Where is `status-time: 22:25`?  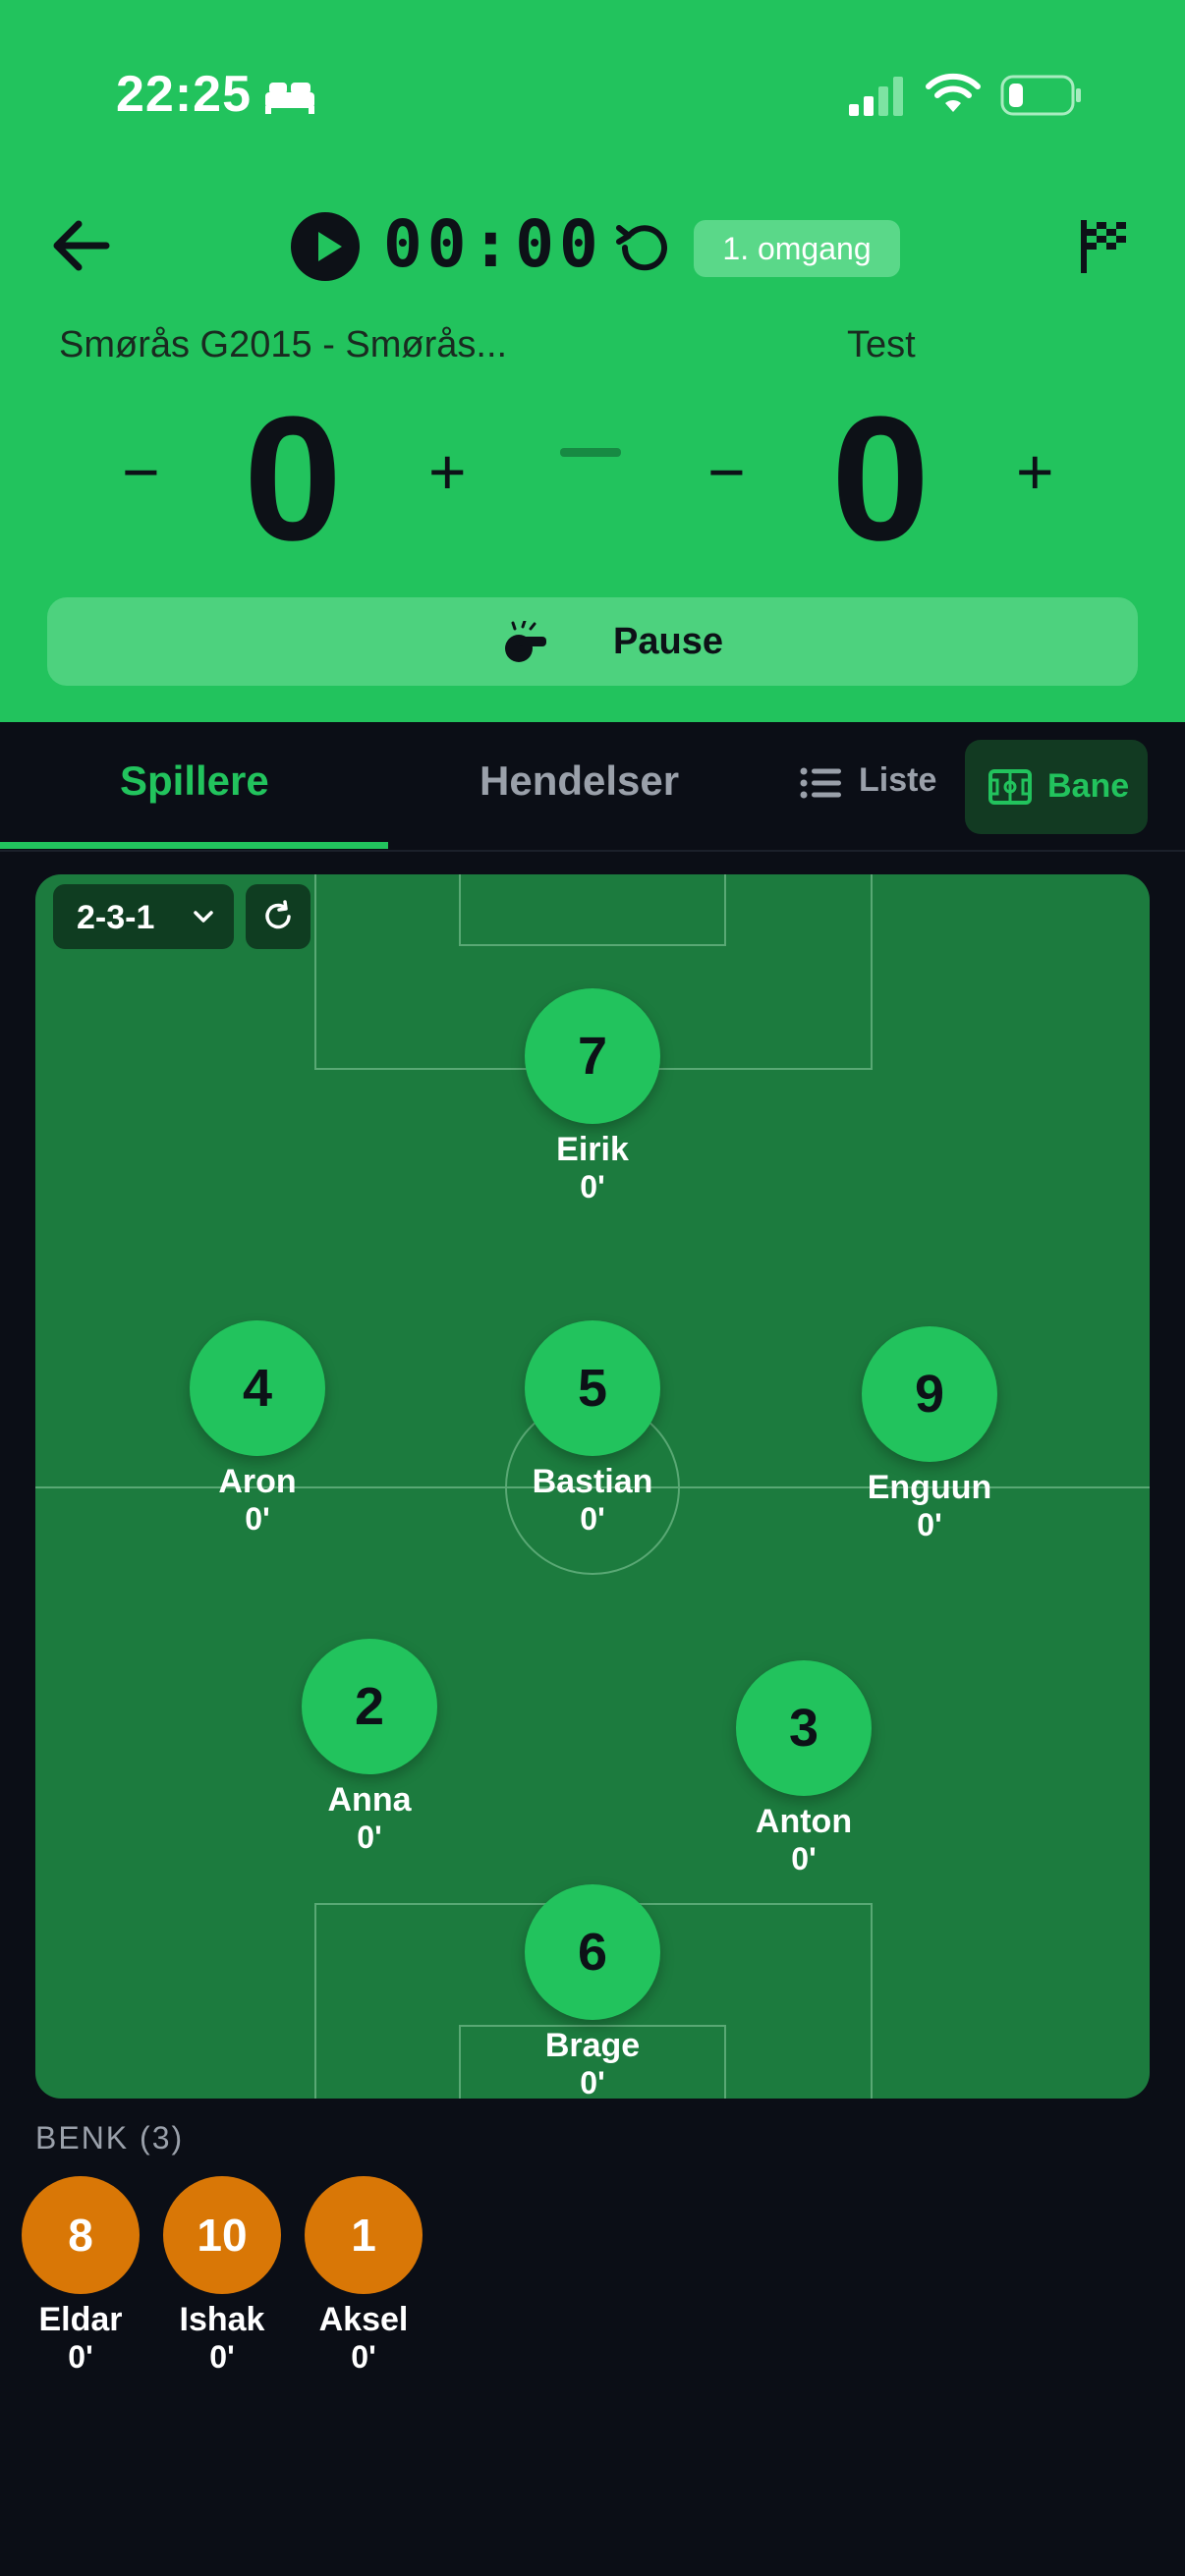 status-time: 22:25 is located at coordinates (184, 94).